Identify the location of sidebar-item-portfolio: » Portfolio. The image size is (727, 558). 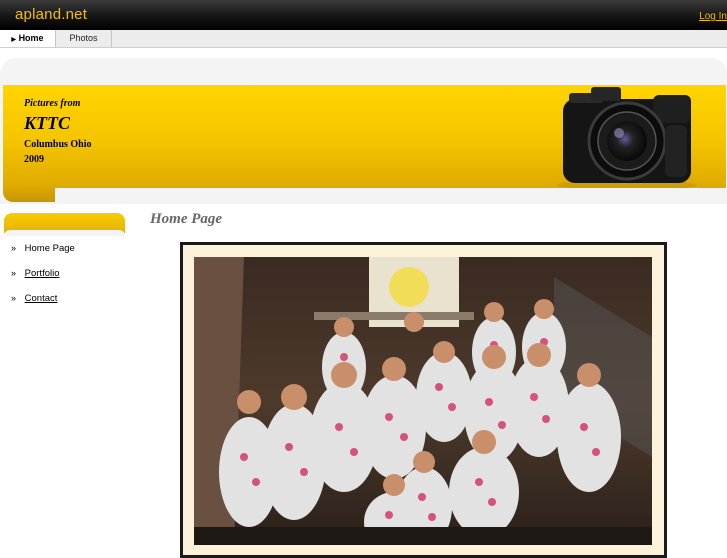
(35, 273).